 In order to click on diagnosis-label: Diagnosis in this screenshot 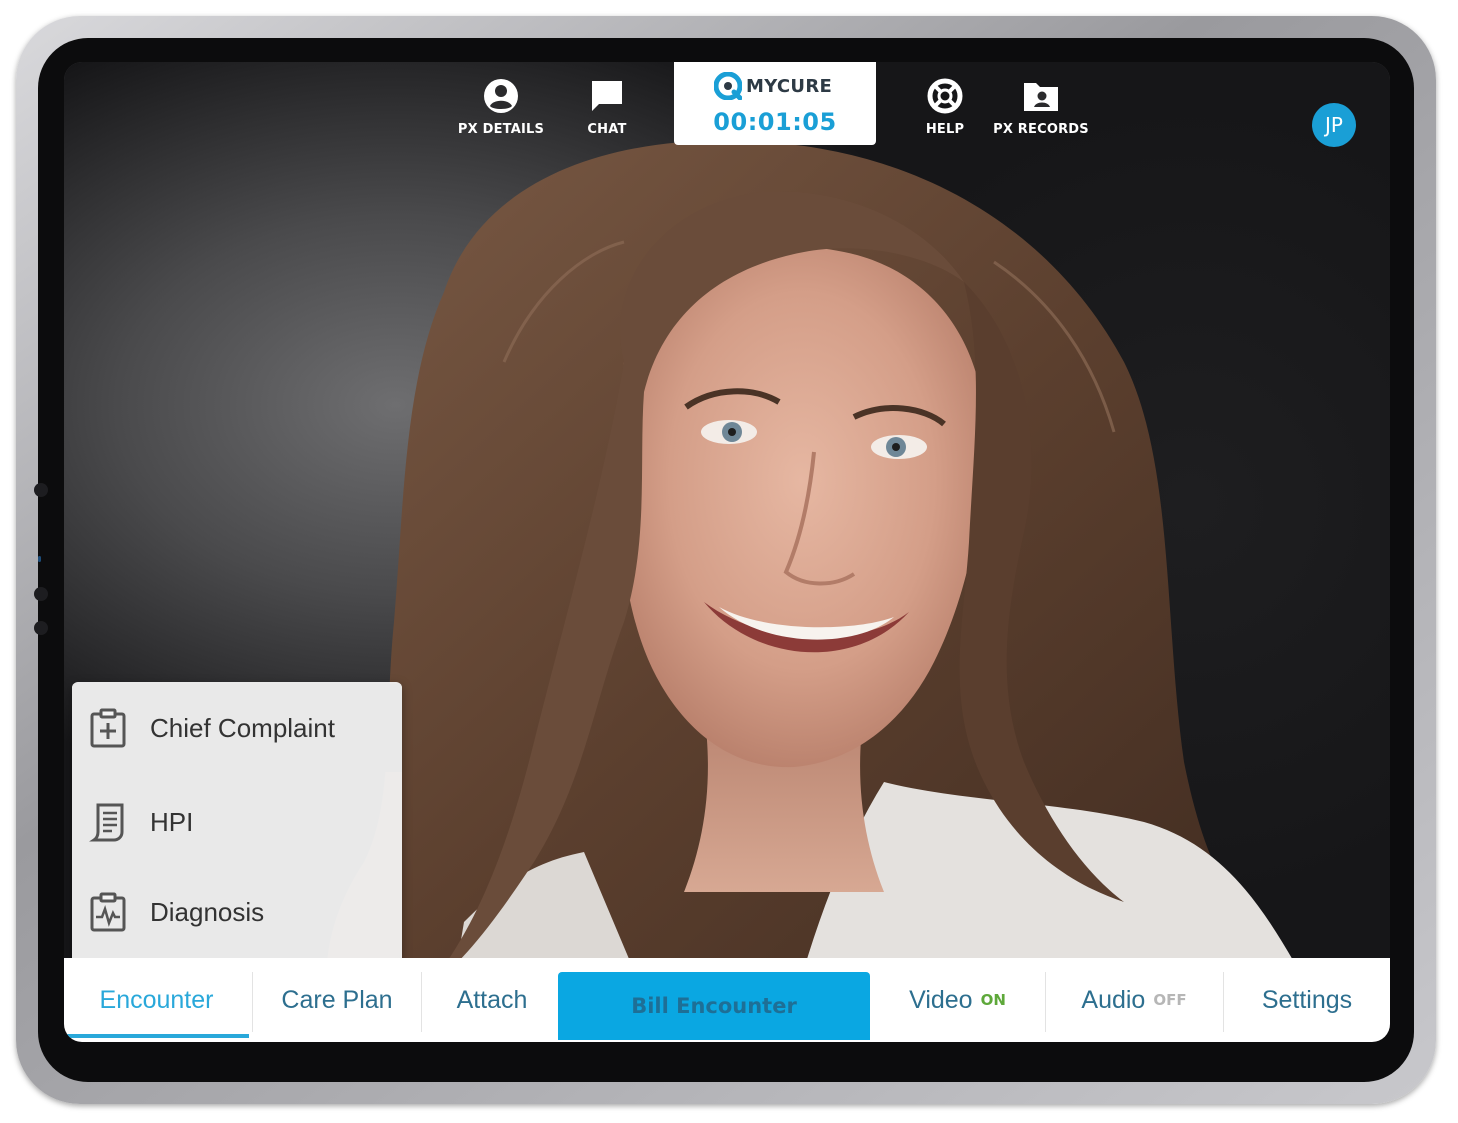, I will do `click(207, 911)`.